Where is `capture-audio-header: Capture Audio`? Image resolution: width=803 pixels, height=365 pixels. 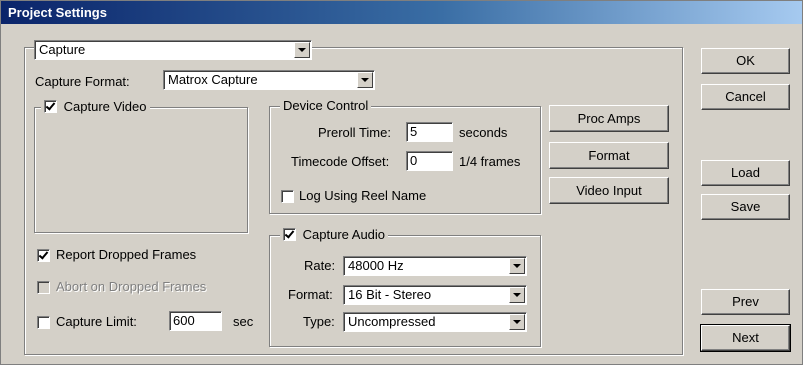 capture-audio-header: Capture Audio is located at coordinates (334, 235).